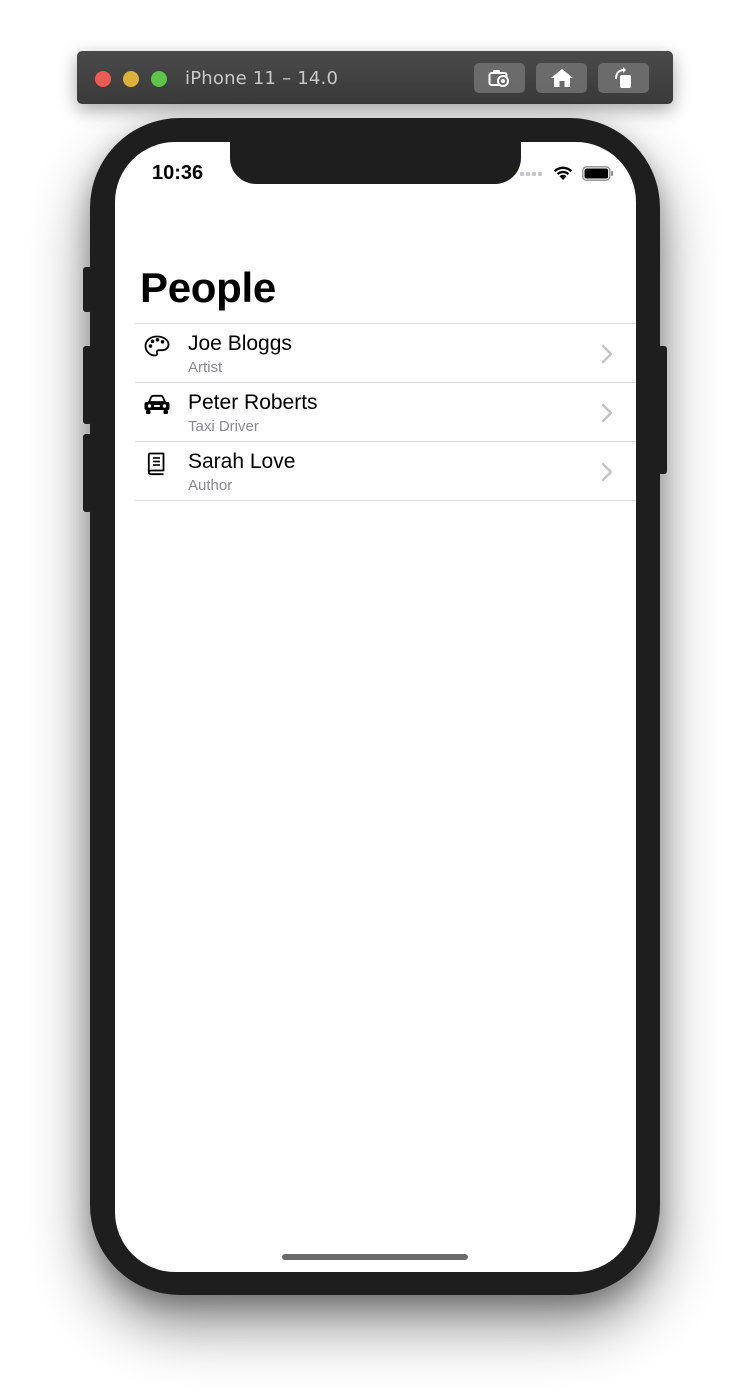 Image resolution: width=750 pixels, height=1399 pixels. I want to click on page-title: People, so click(208, 287).